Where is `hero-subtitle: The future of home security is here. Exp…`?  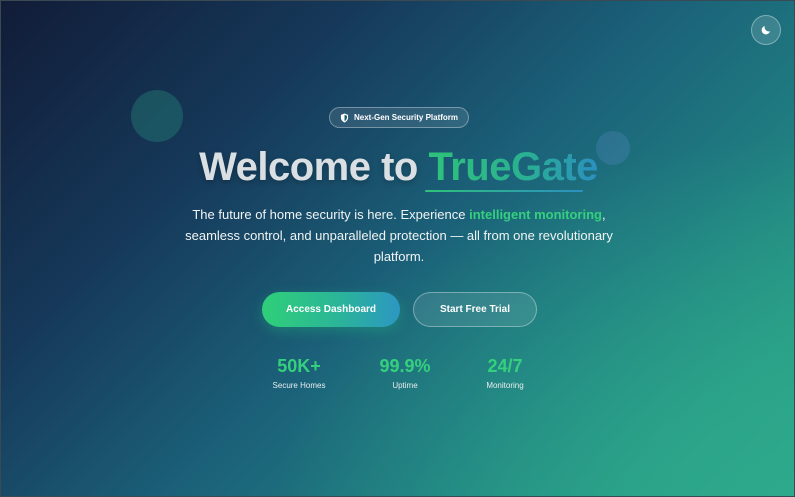 hero-subtitle: The future of home security is here. Exp… is located at coordinates (399, 235).